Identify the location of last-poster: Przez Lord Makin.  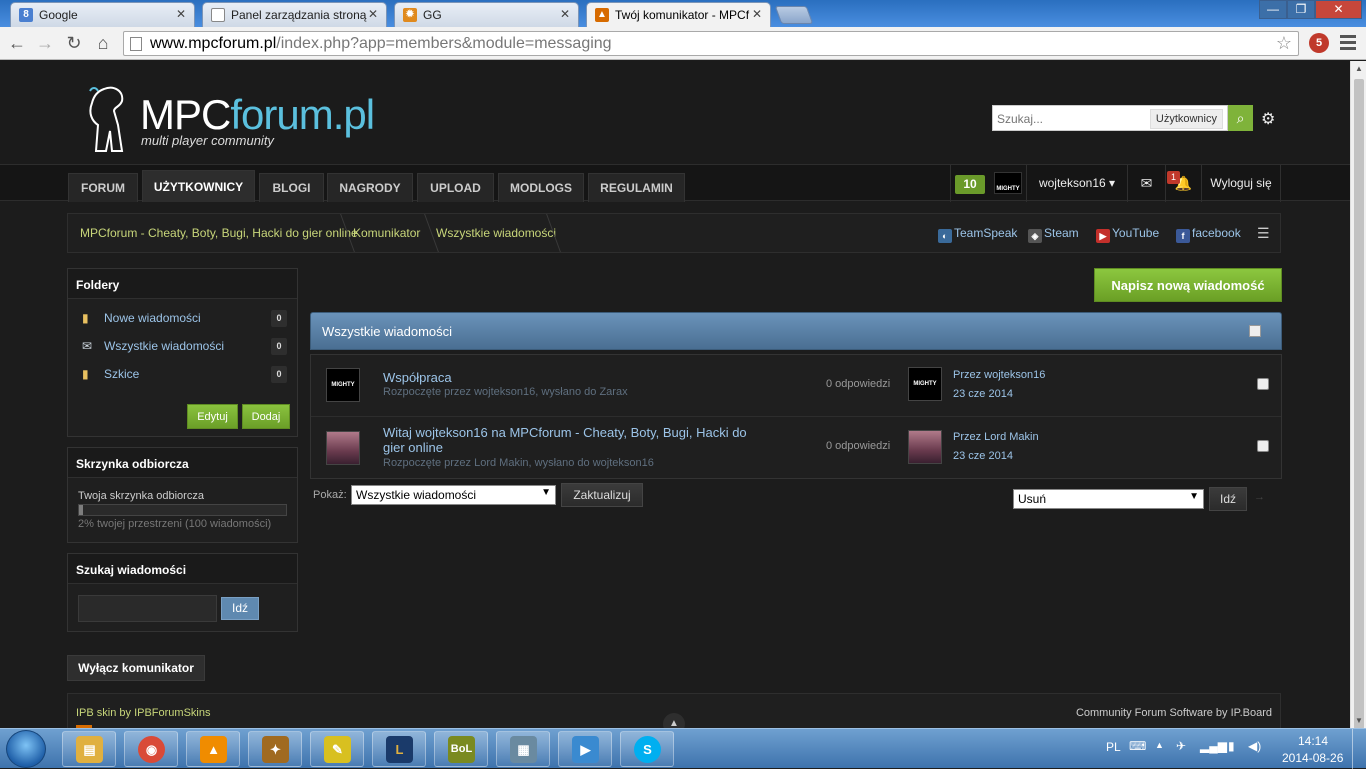
(996, 437).